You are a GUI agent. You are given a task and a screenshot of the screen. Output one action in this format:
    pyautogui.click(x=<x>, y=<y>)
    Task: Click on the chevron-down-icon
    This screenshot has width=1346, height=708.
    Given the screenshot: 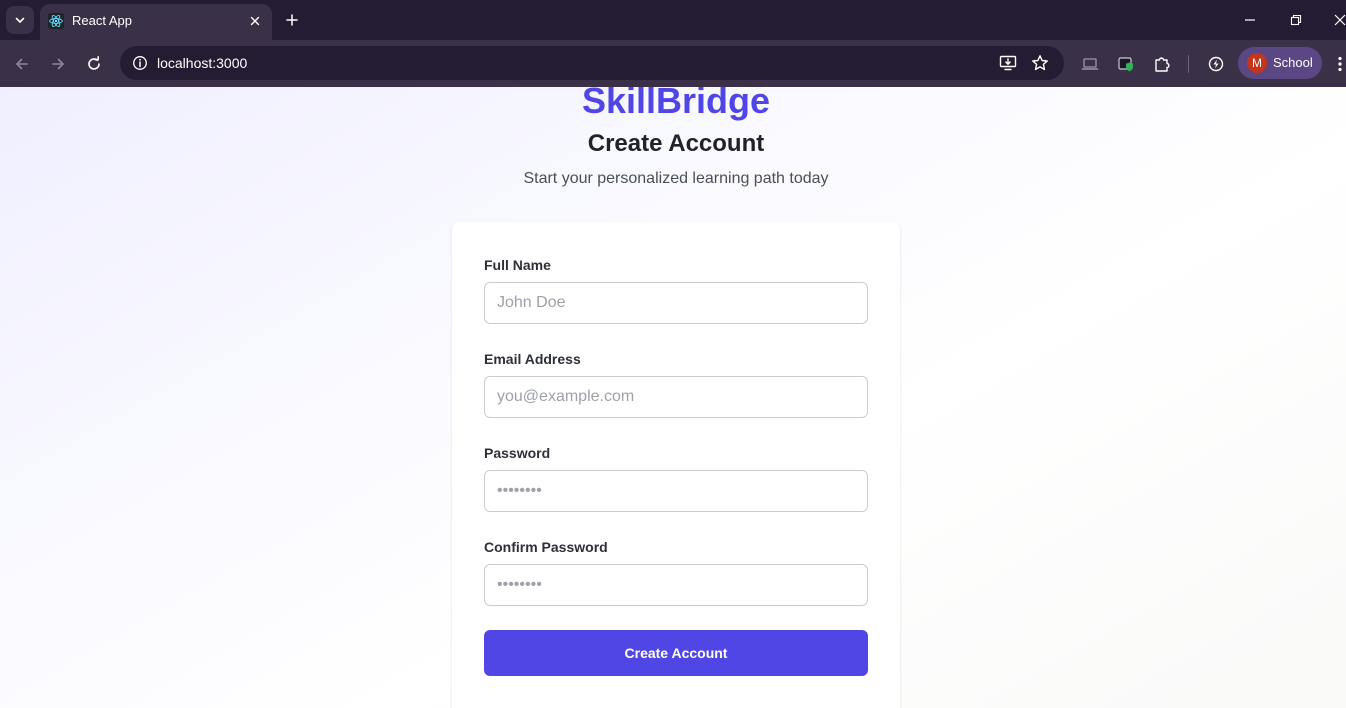 What is the action you would take?
    pyautogui.click(x=20, y=20)
    